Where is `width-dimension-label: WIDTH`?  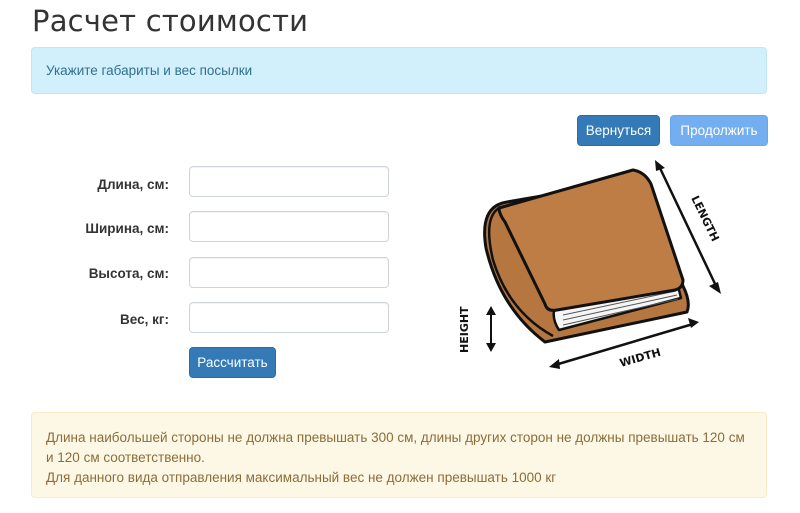 width-dimension-label: WIDTH is located at coordinates (640, 358).